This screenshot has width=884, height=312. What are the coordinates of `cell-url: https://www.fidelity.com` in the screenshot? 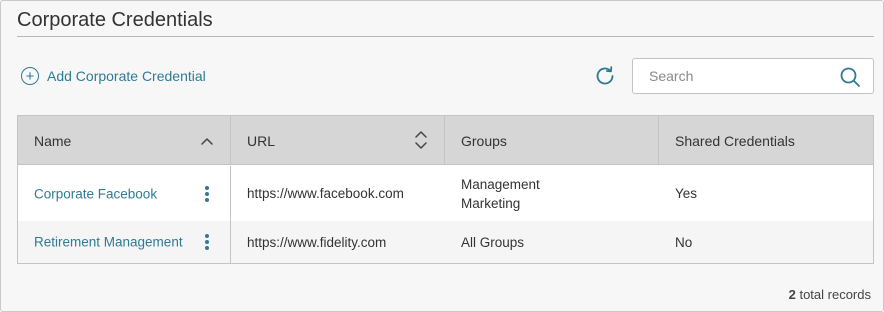 It's located at (317, 242).